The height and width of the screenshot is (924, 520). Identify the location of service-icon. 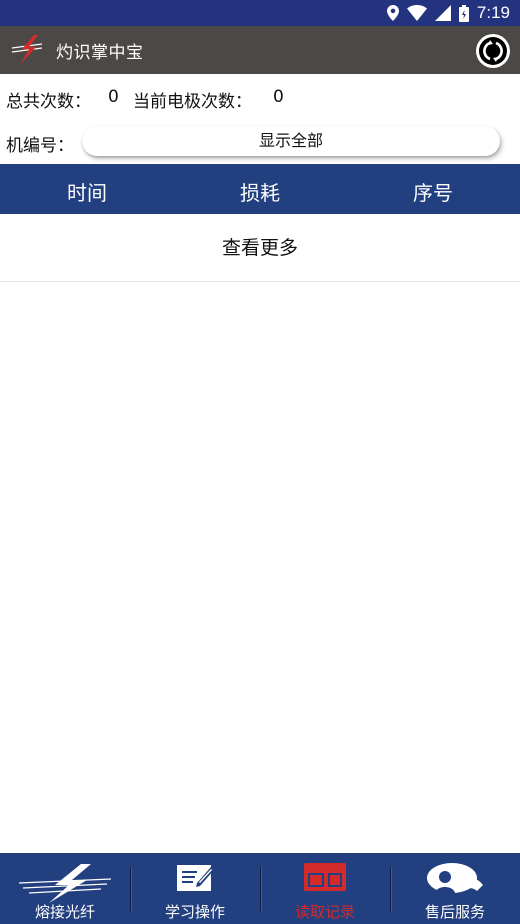
(455, 878).